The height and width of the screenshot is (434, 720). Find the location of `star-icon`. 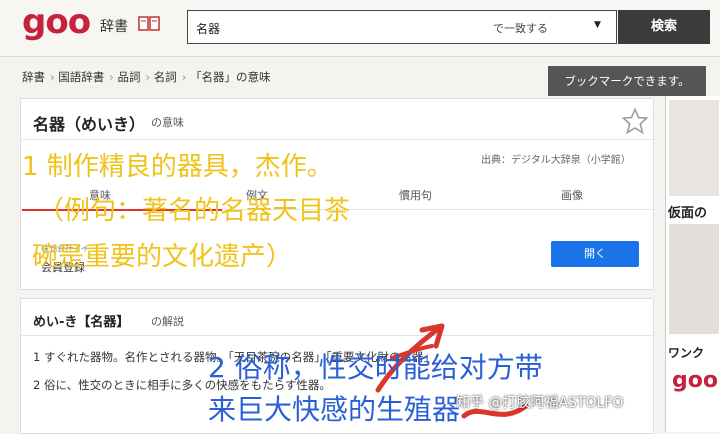

star-icon is located at coordinates (635, 121).